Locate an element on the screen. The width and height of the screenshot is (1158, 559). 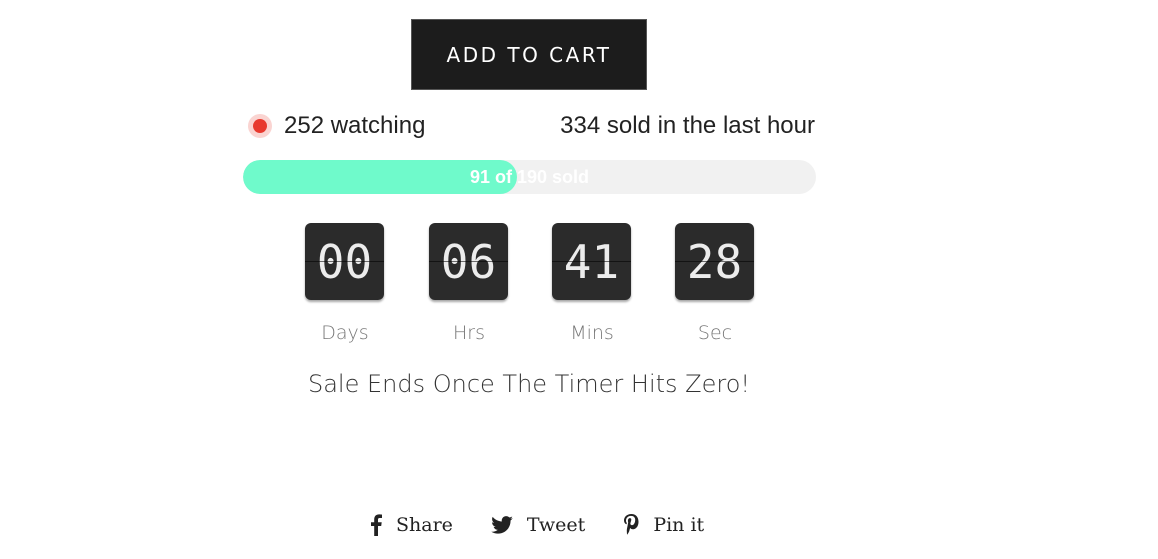
seconds-label: Sec is located at coordinates (715, 333).